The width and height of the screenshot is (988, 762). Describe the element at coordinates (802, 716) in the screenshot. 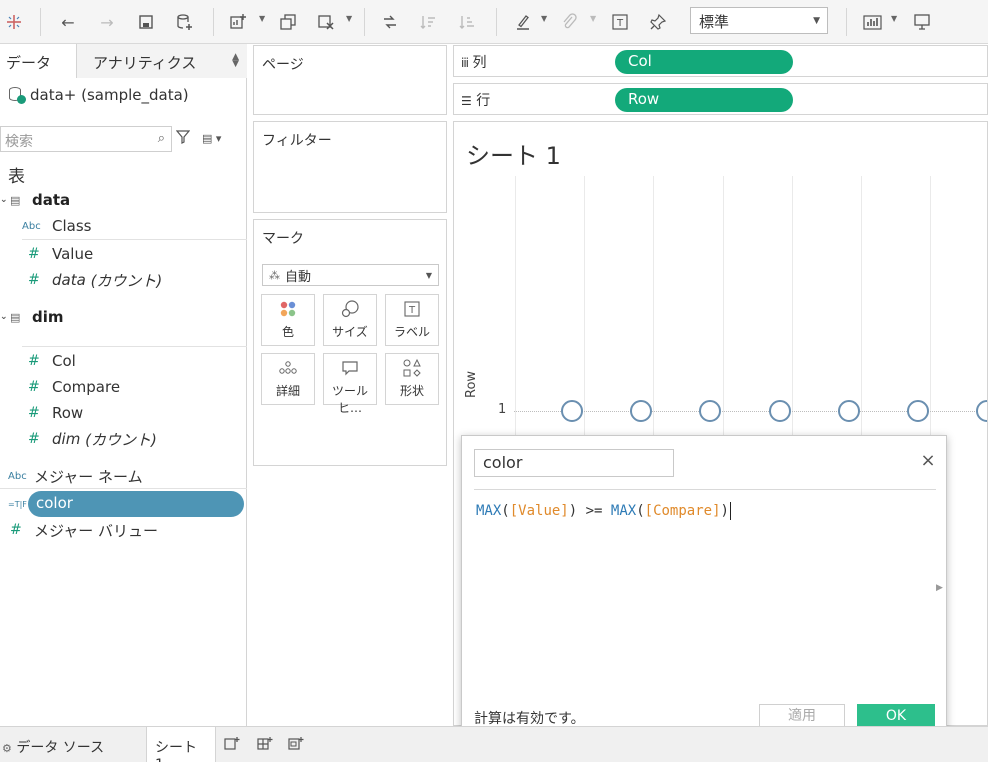

I see `apply-button: 適用` at that location.